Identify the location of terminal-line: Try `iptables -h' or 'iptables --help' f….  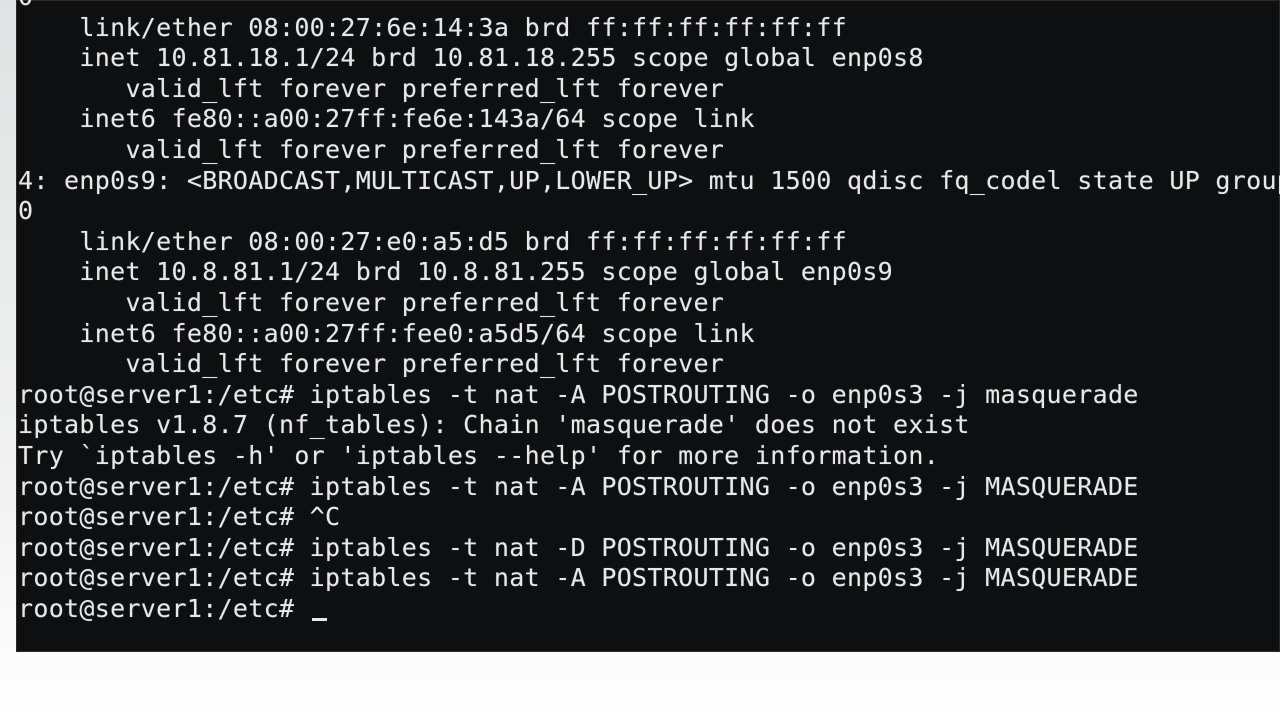
(479, 455).